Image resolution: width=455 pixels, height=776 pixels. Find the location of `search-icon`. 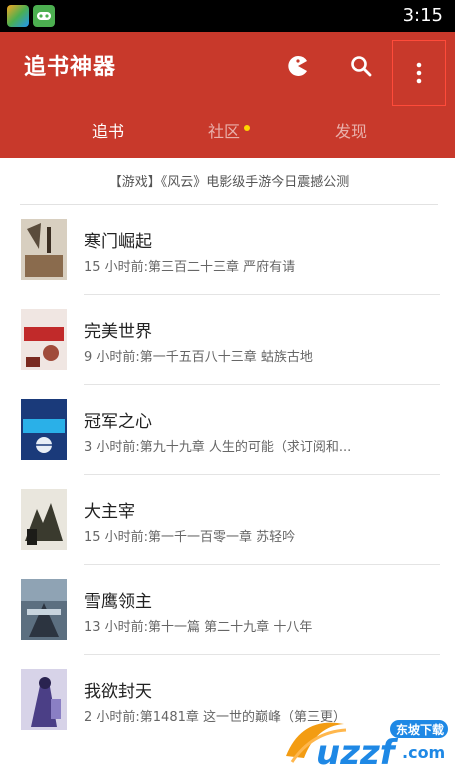

search-icon is located at coordinates (361, 66).